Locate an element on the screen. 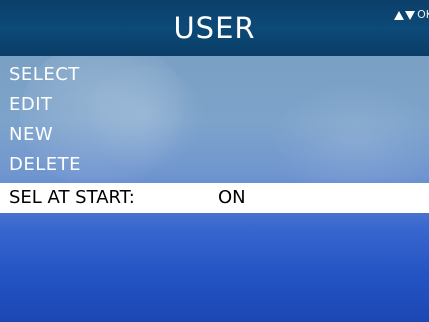  triangle-up-icon is located at coordinates (399, 15).